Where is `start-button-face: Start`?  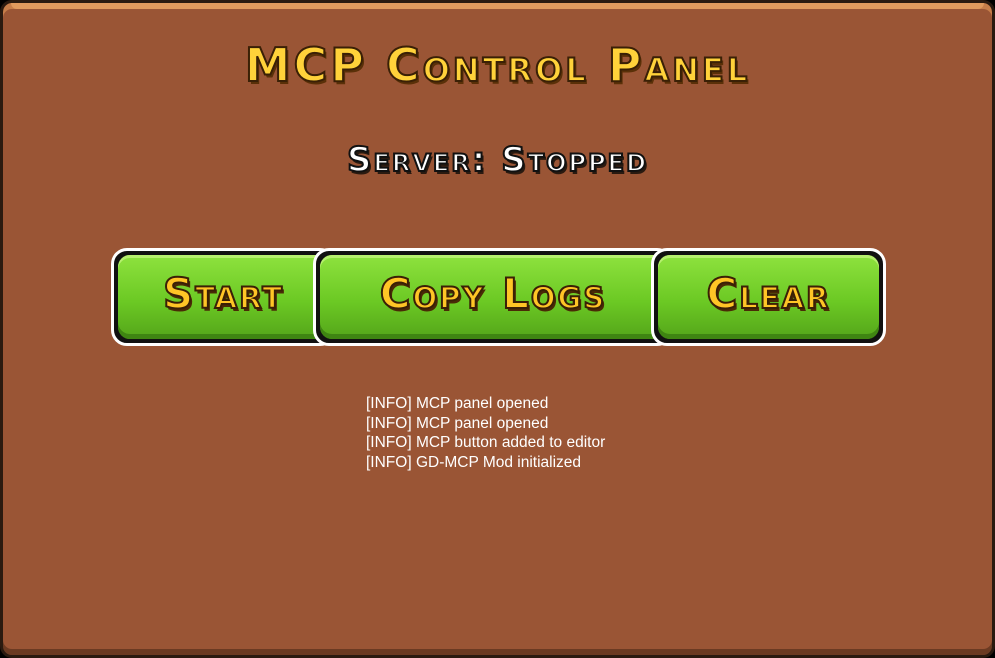 start-button-face: Start is located at coordinates (223, 297).